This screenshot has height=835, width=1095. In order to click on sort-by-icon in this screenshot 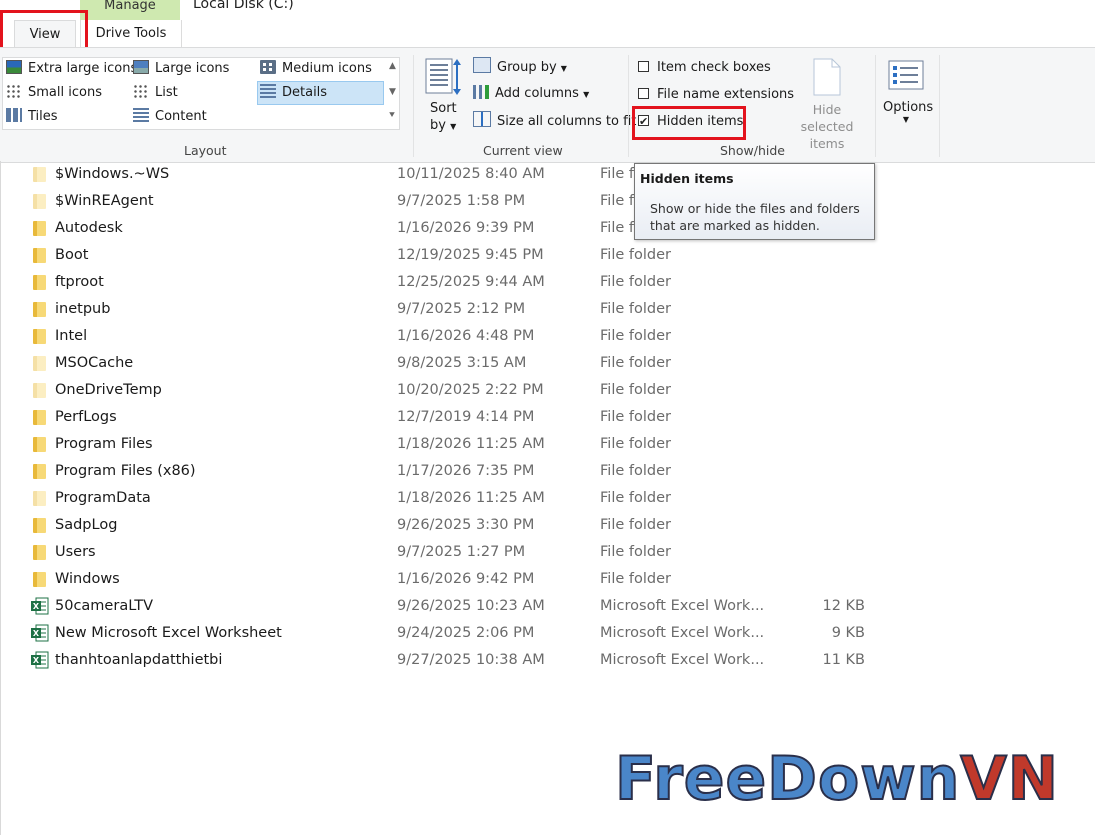, I will do `click(443, 76)`.